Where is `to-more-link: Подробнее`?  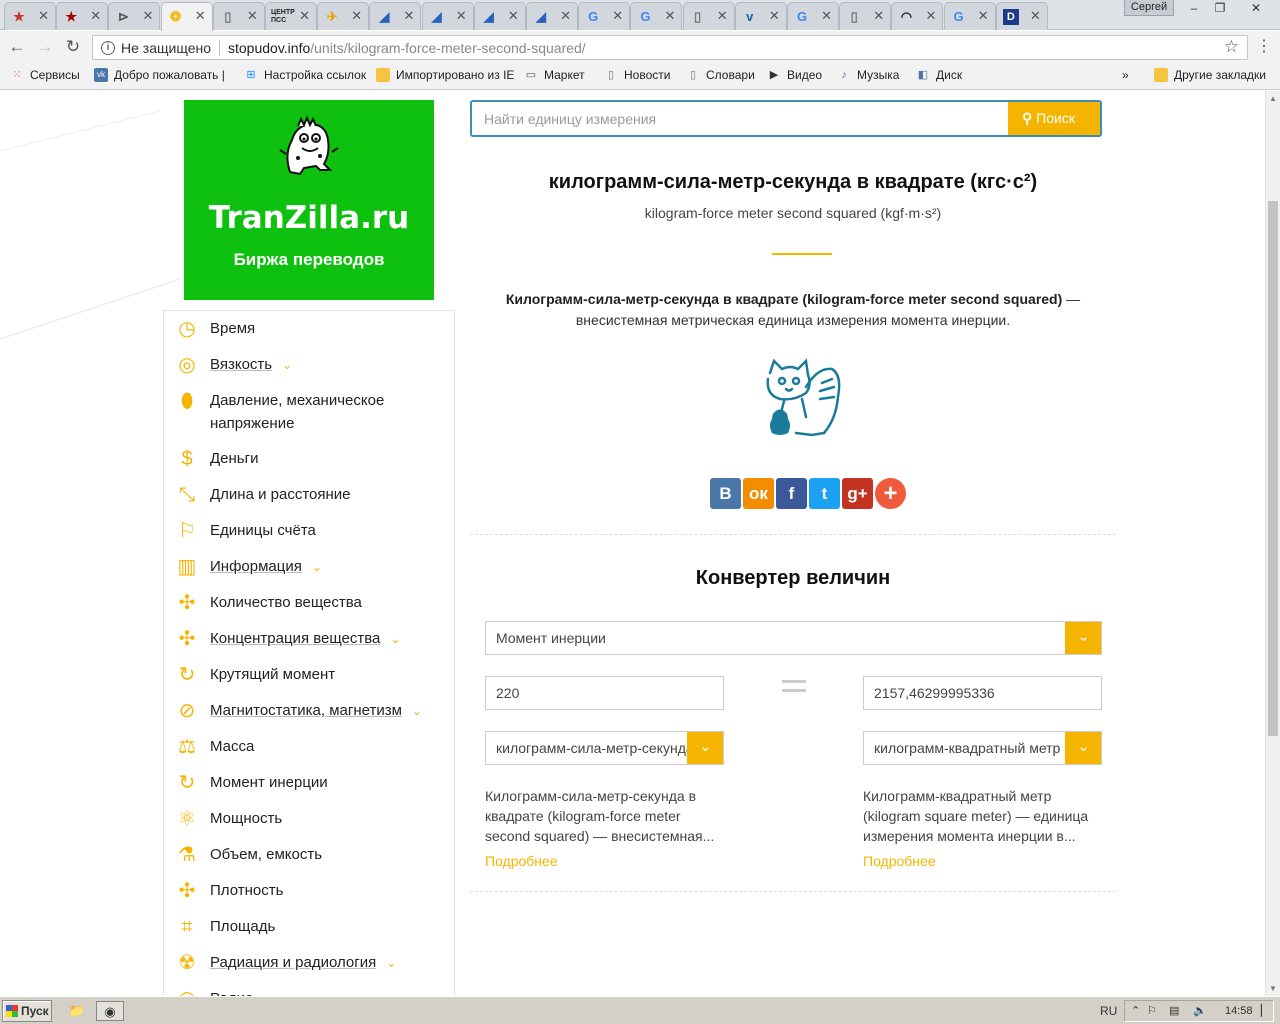
to-more-link: Подробнее is located at coordinates (899, 861).